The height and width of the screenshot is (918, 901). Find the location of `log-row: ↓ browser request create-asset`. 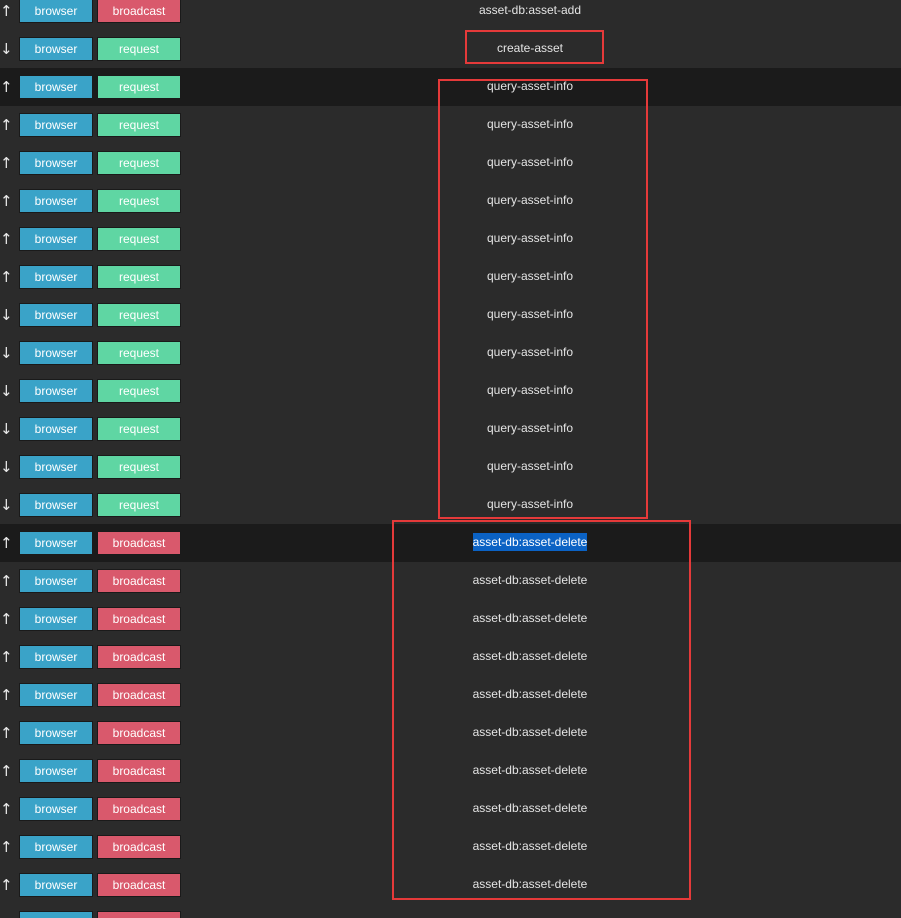

log-row: ↓ browser request create-asset is located at coordinates (450, 49).